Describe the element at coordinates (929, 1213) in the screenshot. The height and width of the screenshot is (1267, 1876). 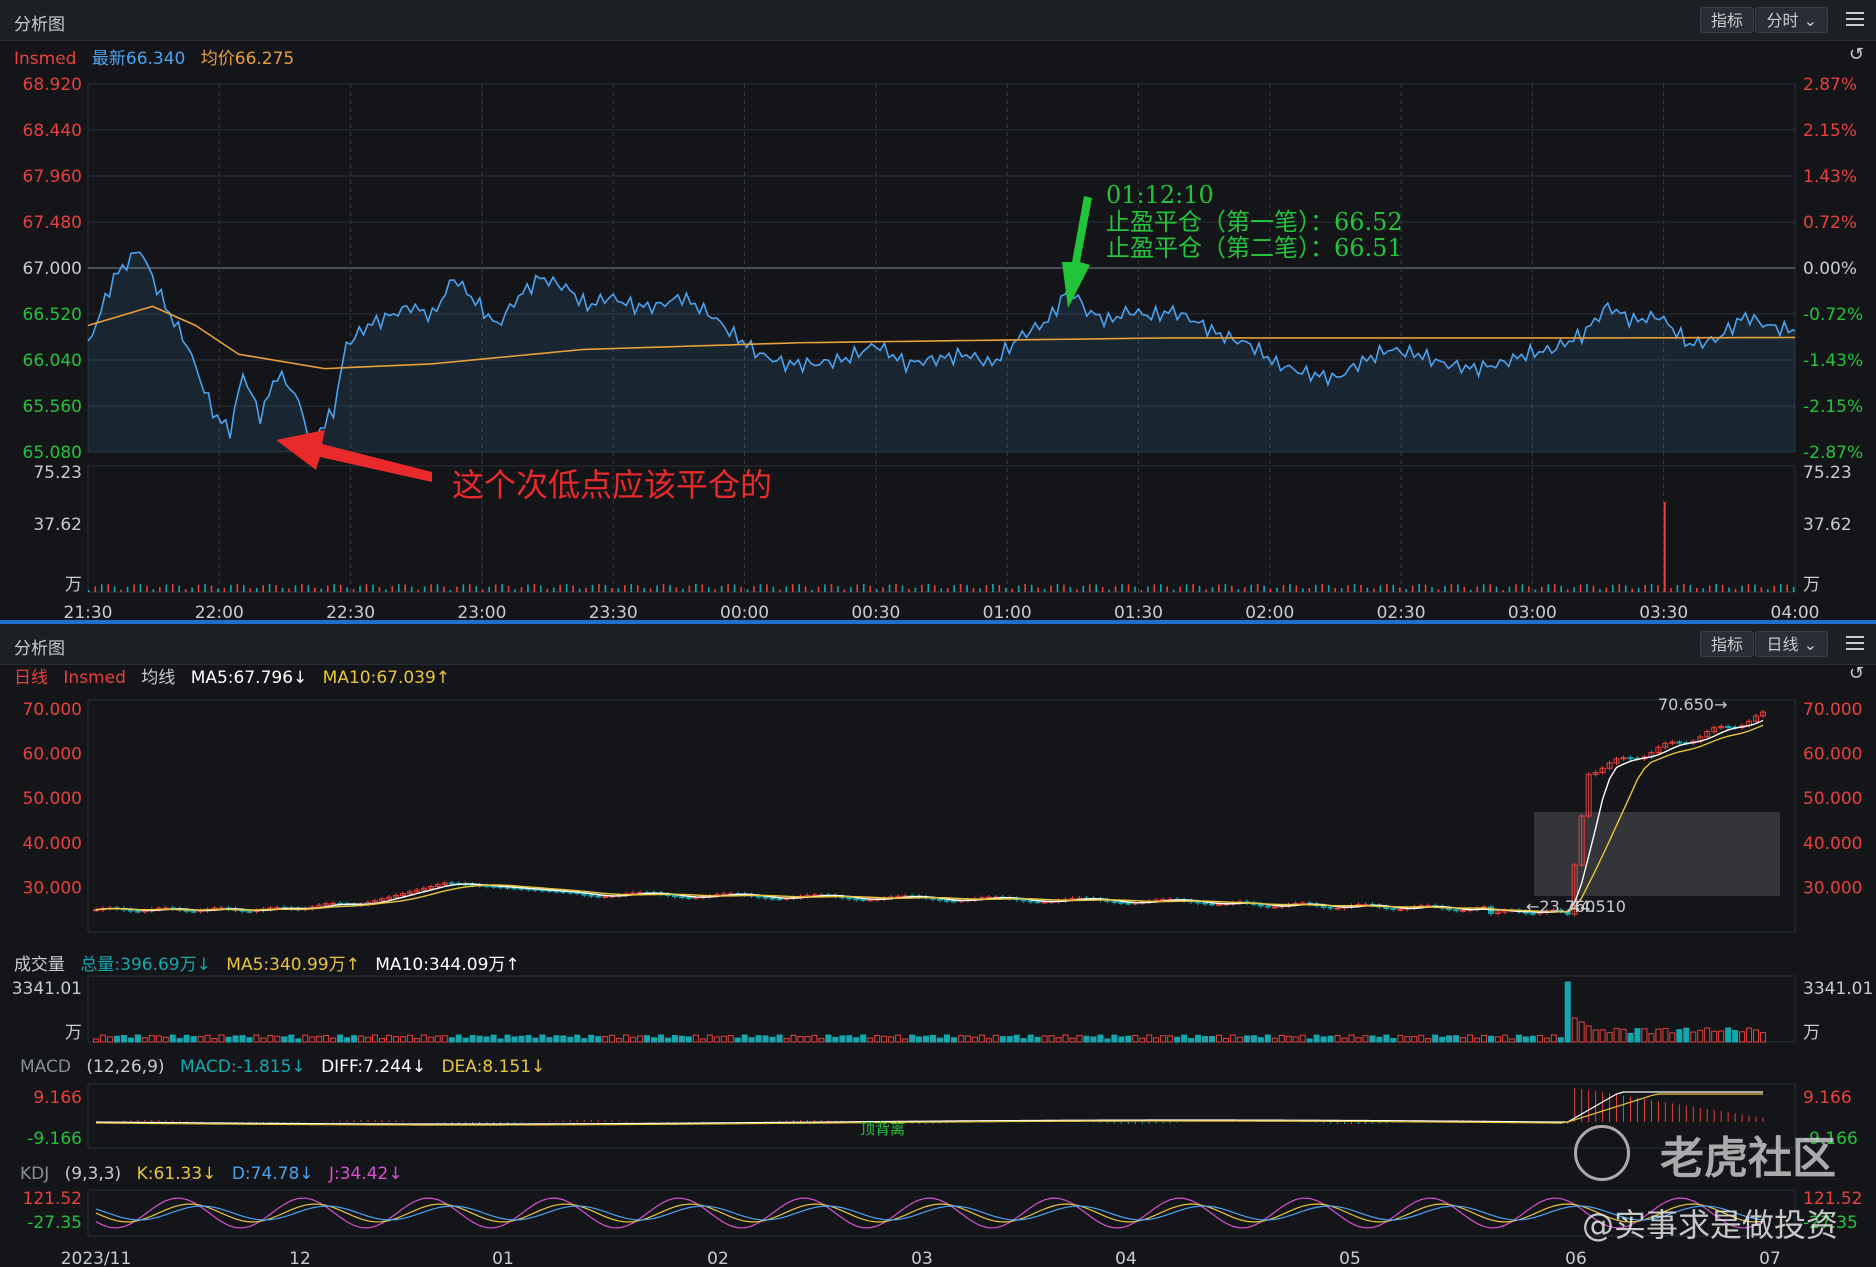
I see `kdj-d-line` at that location.